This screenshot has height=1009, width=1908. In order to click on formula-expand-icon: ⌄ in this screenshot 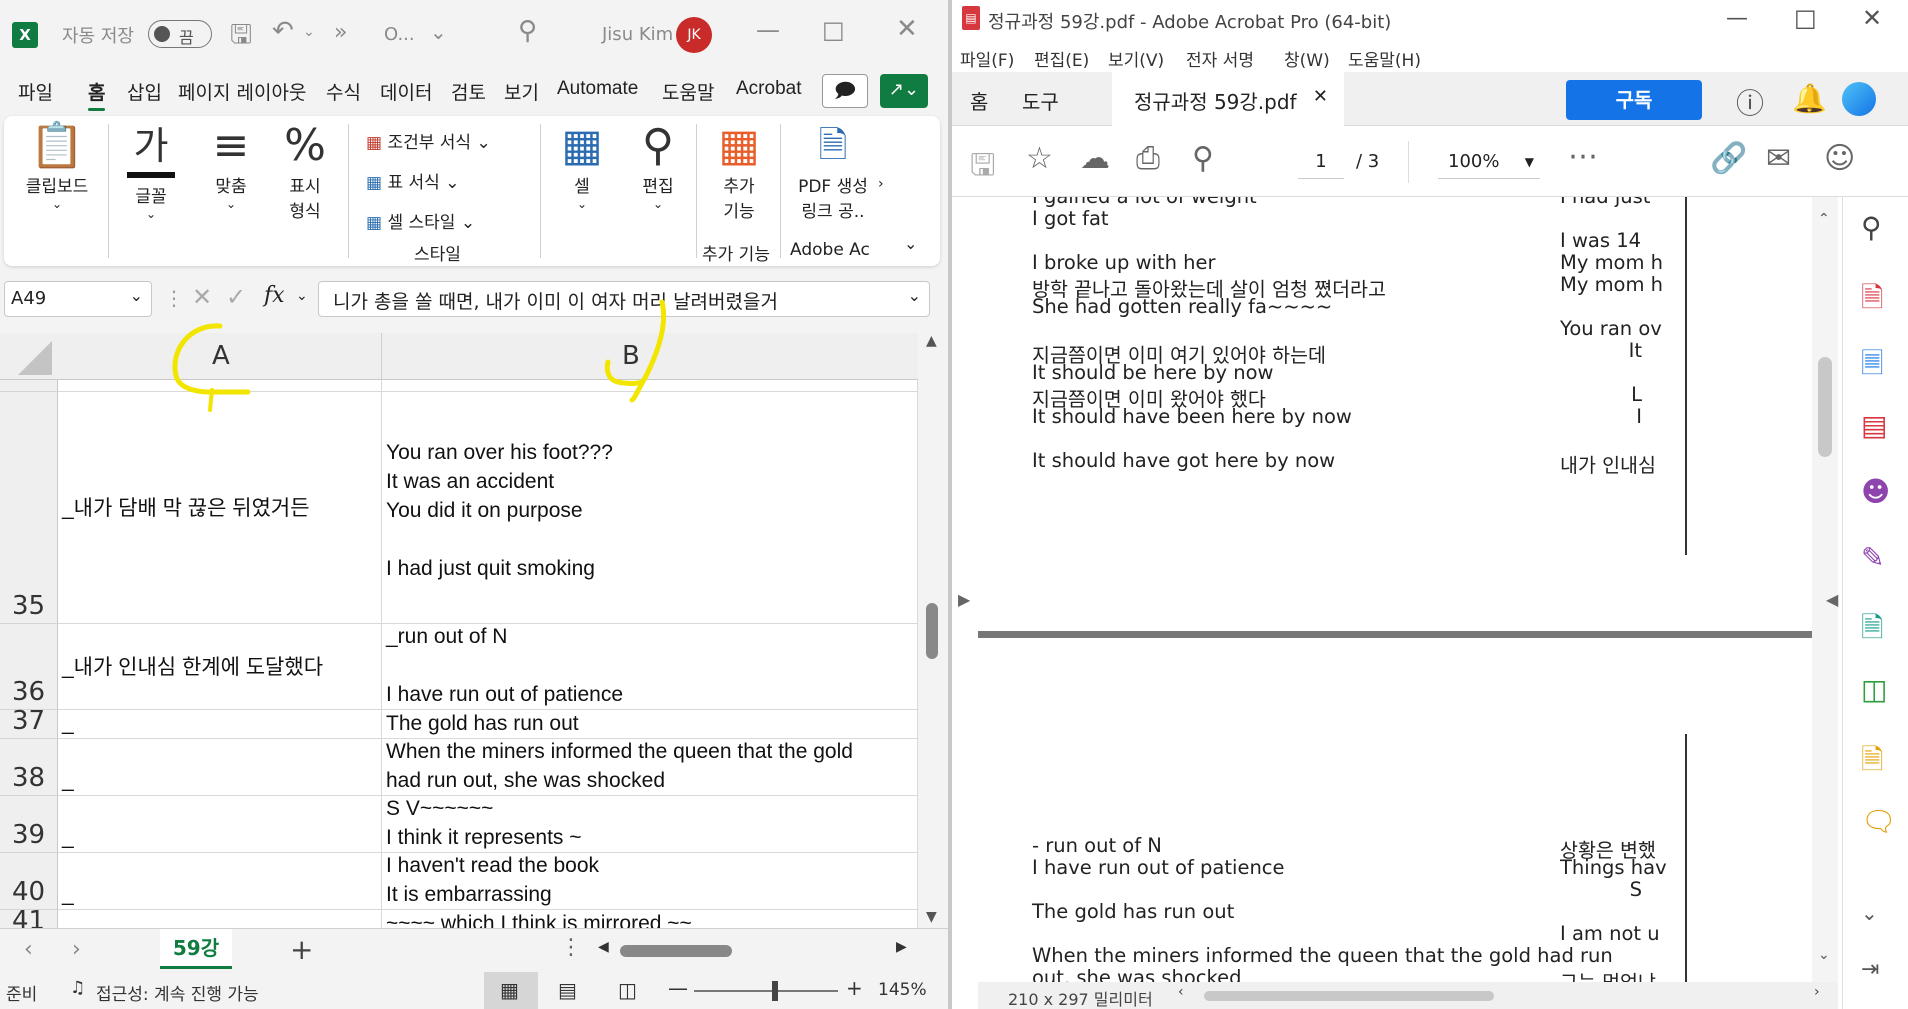, I will do `click(914, 295)`.